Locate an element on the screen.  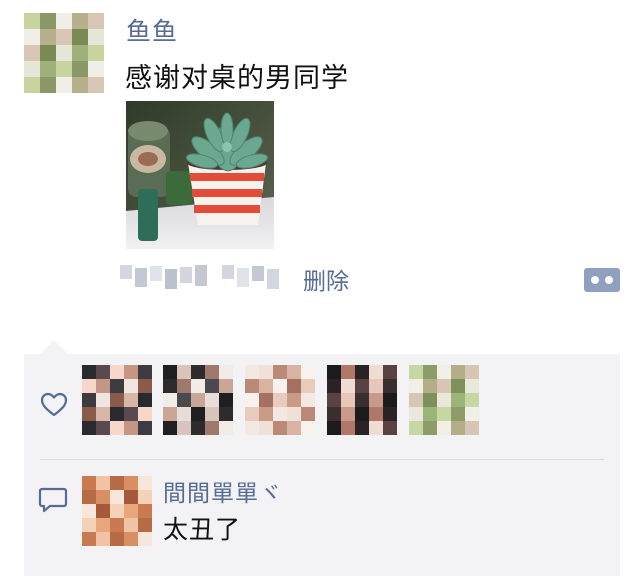
comment-text: 太丑了 is located at coordinates (202, 528).